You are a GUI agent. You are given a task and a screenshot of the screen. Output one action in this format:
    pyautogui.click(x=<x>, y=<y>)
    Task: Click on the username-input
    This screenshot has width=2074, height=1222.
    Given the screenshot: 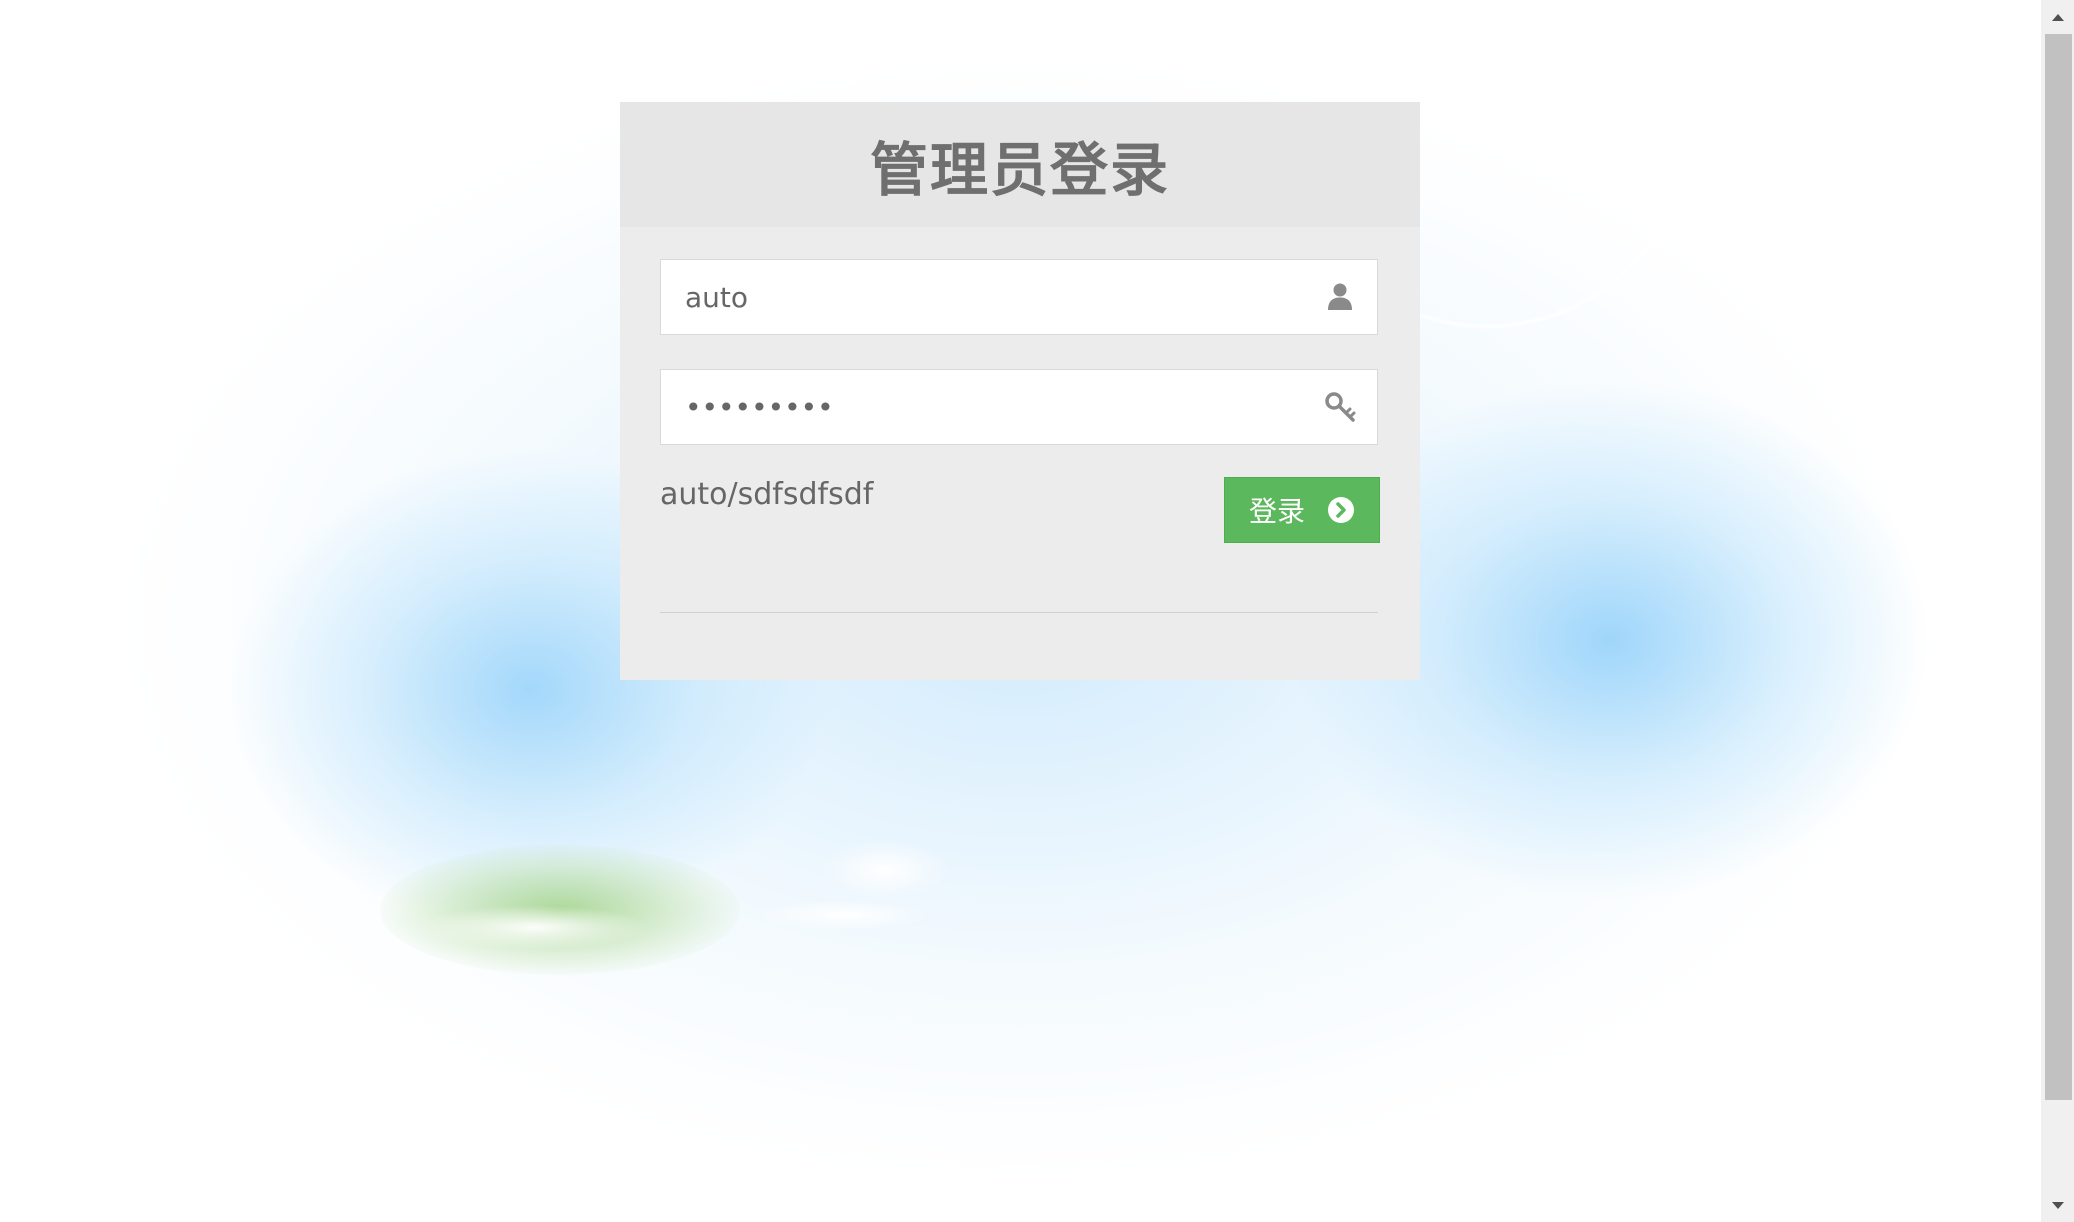 What is the action you would take?
    pyautogui.click(x=985, y=297)
    